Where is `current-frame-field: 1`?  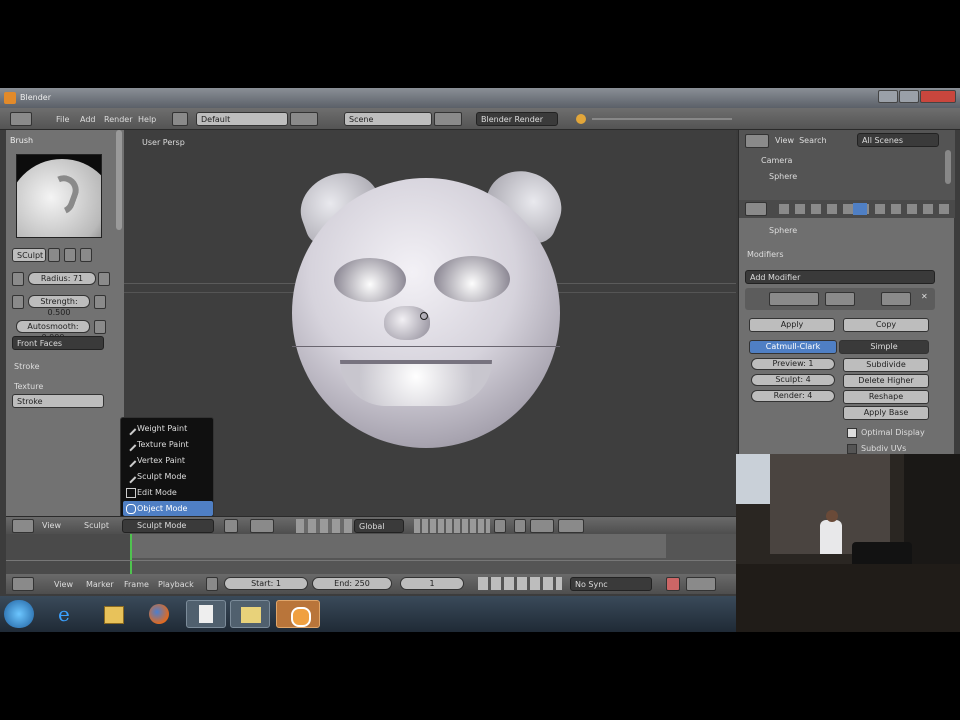 current-frame-field: 1 is located at coordinates (432, 583).